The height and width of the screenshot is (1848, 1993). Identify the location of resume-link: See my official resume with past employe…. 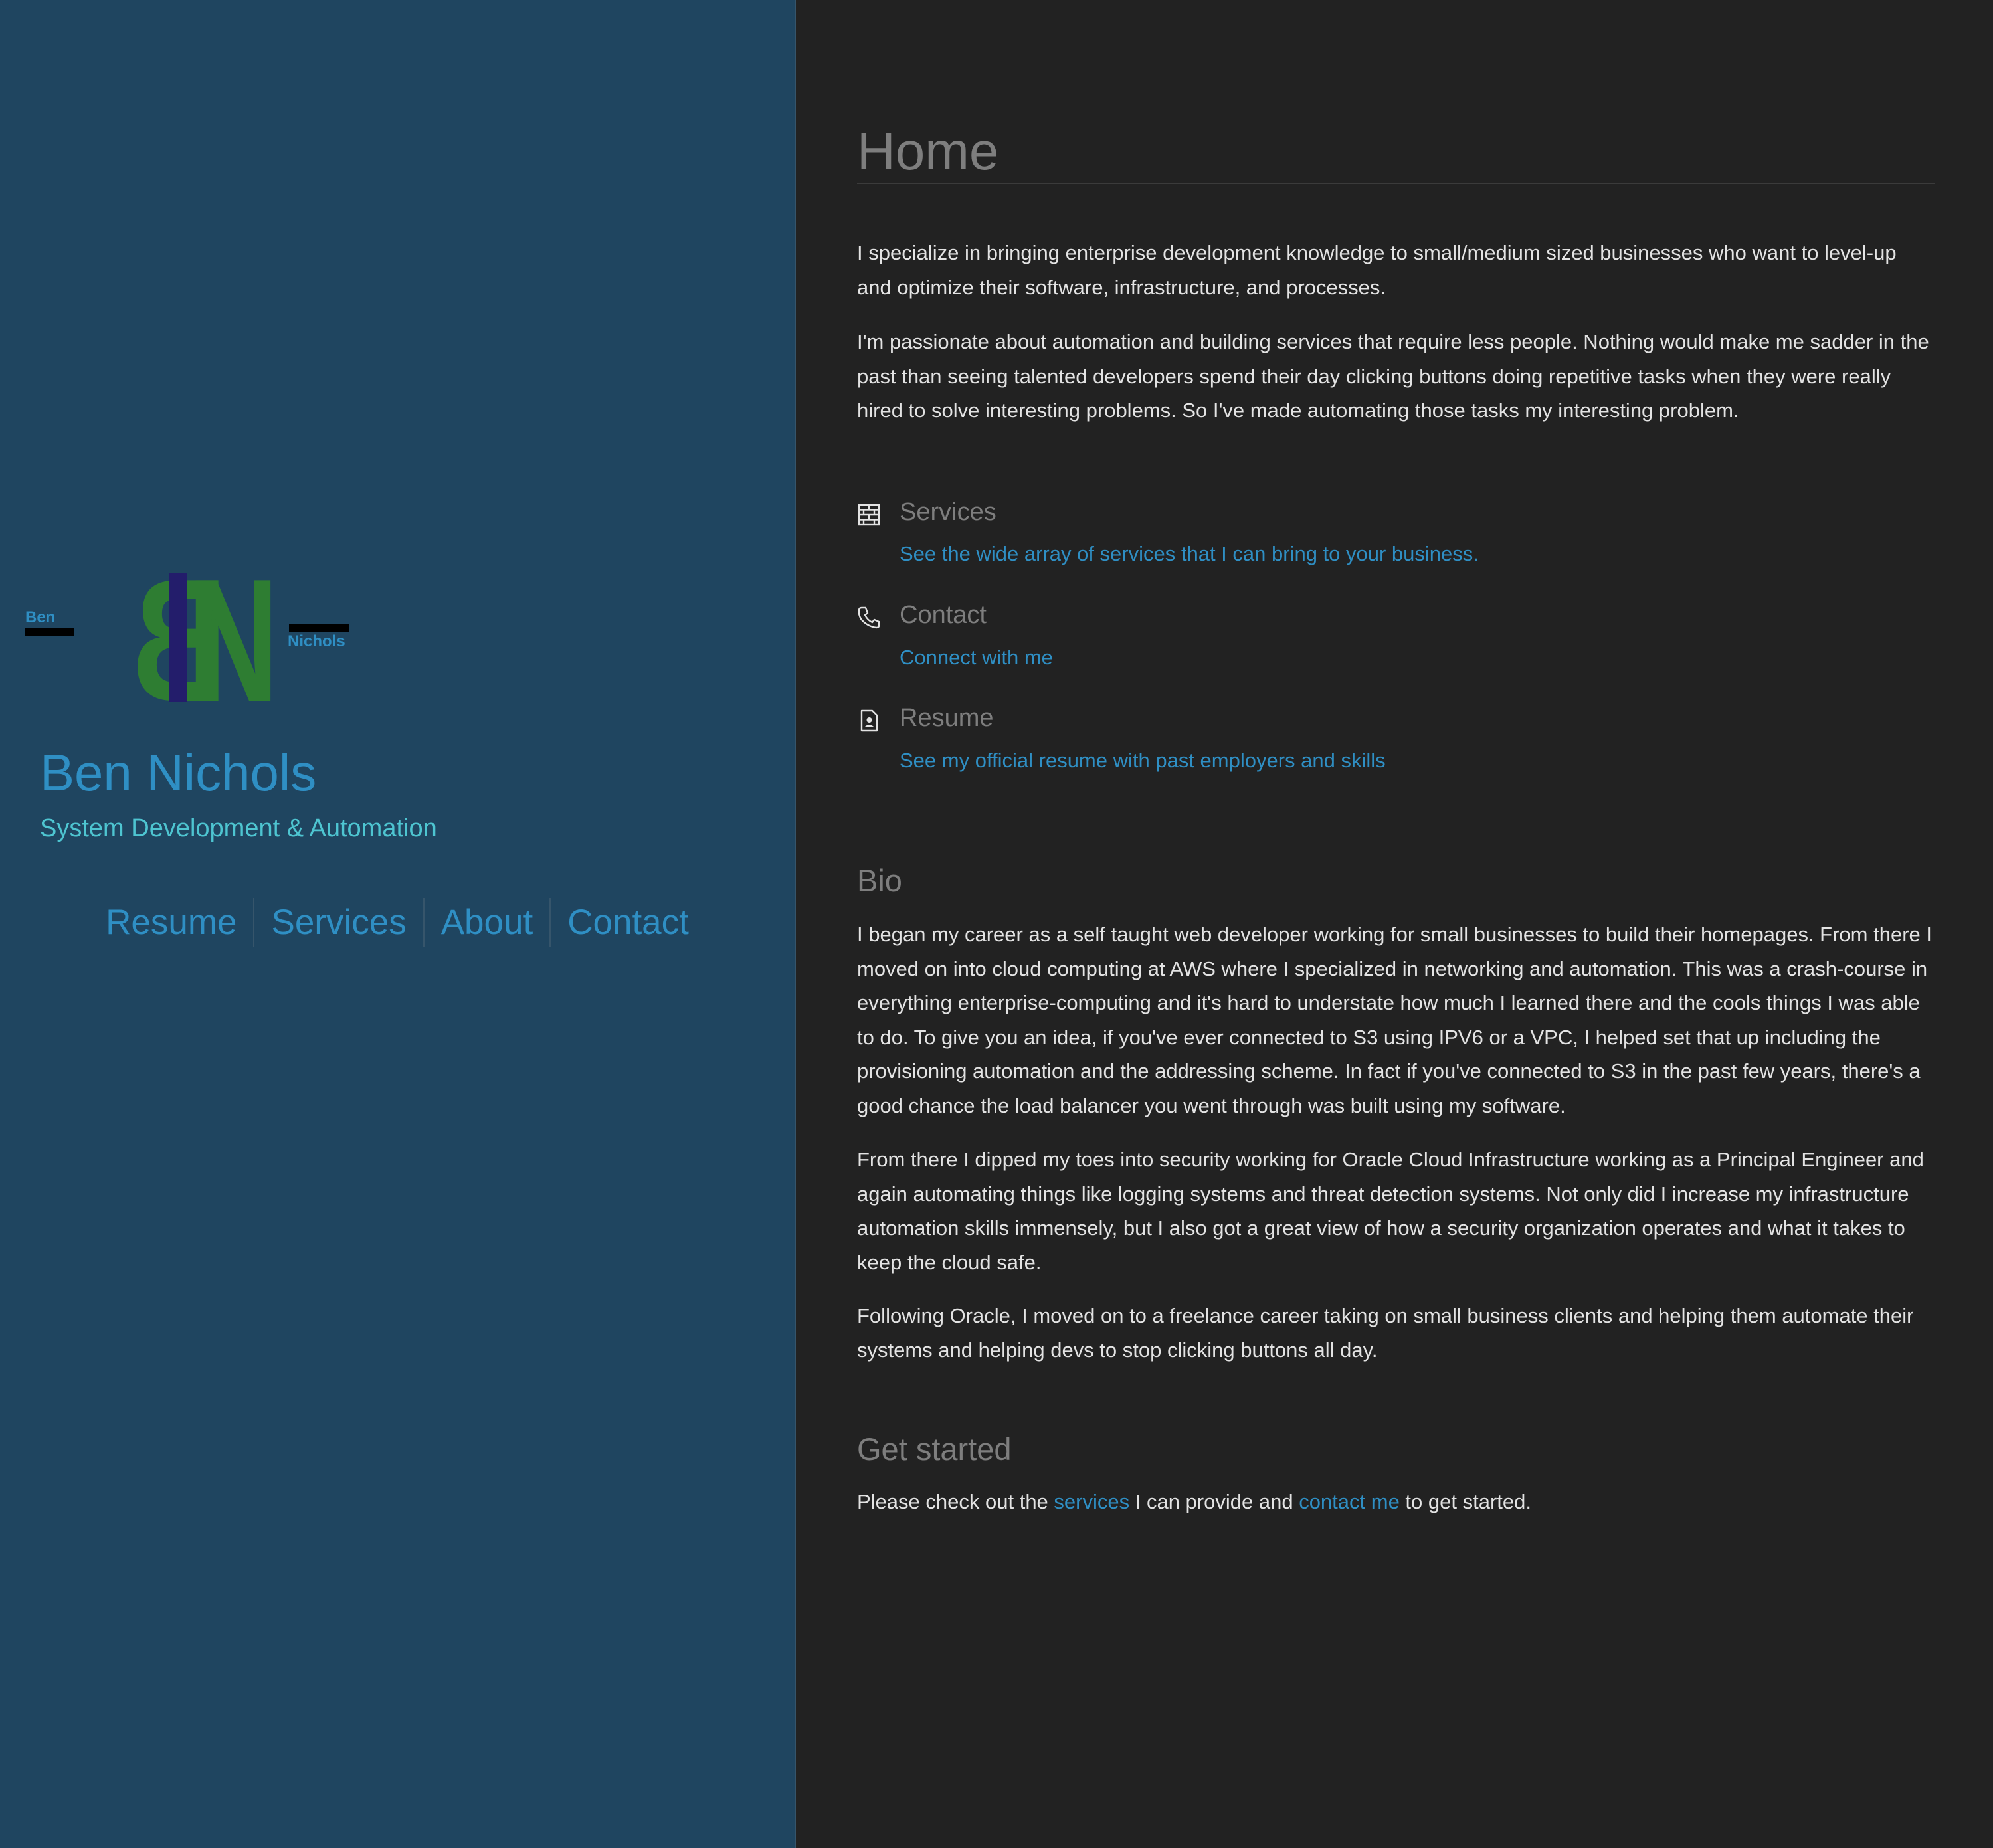
(1143, 761).